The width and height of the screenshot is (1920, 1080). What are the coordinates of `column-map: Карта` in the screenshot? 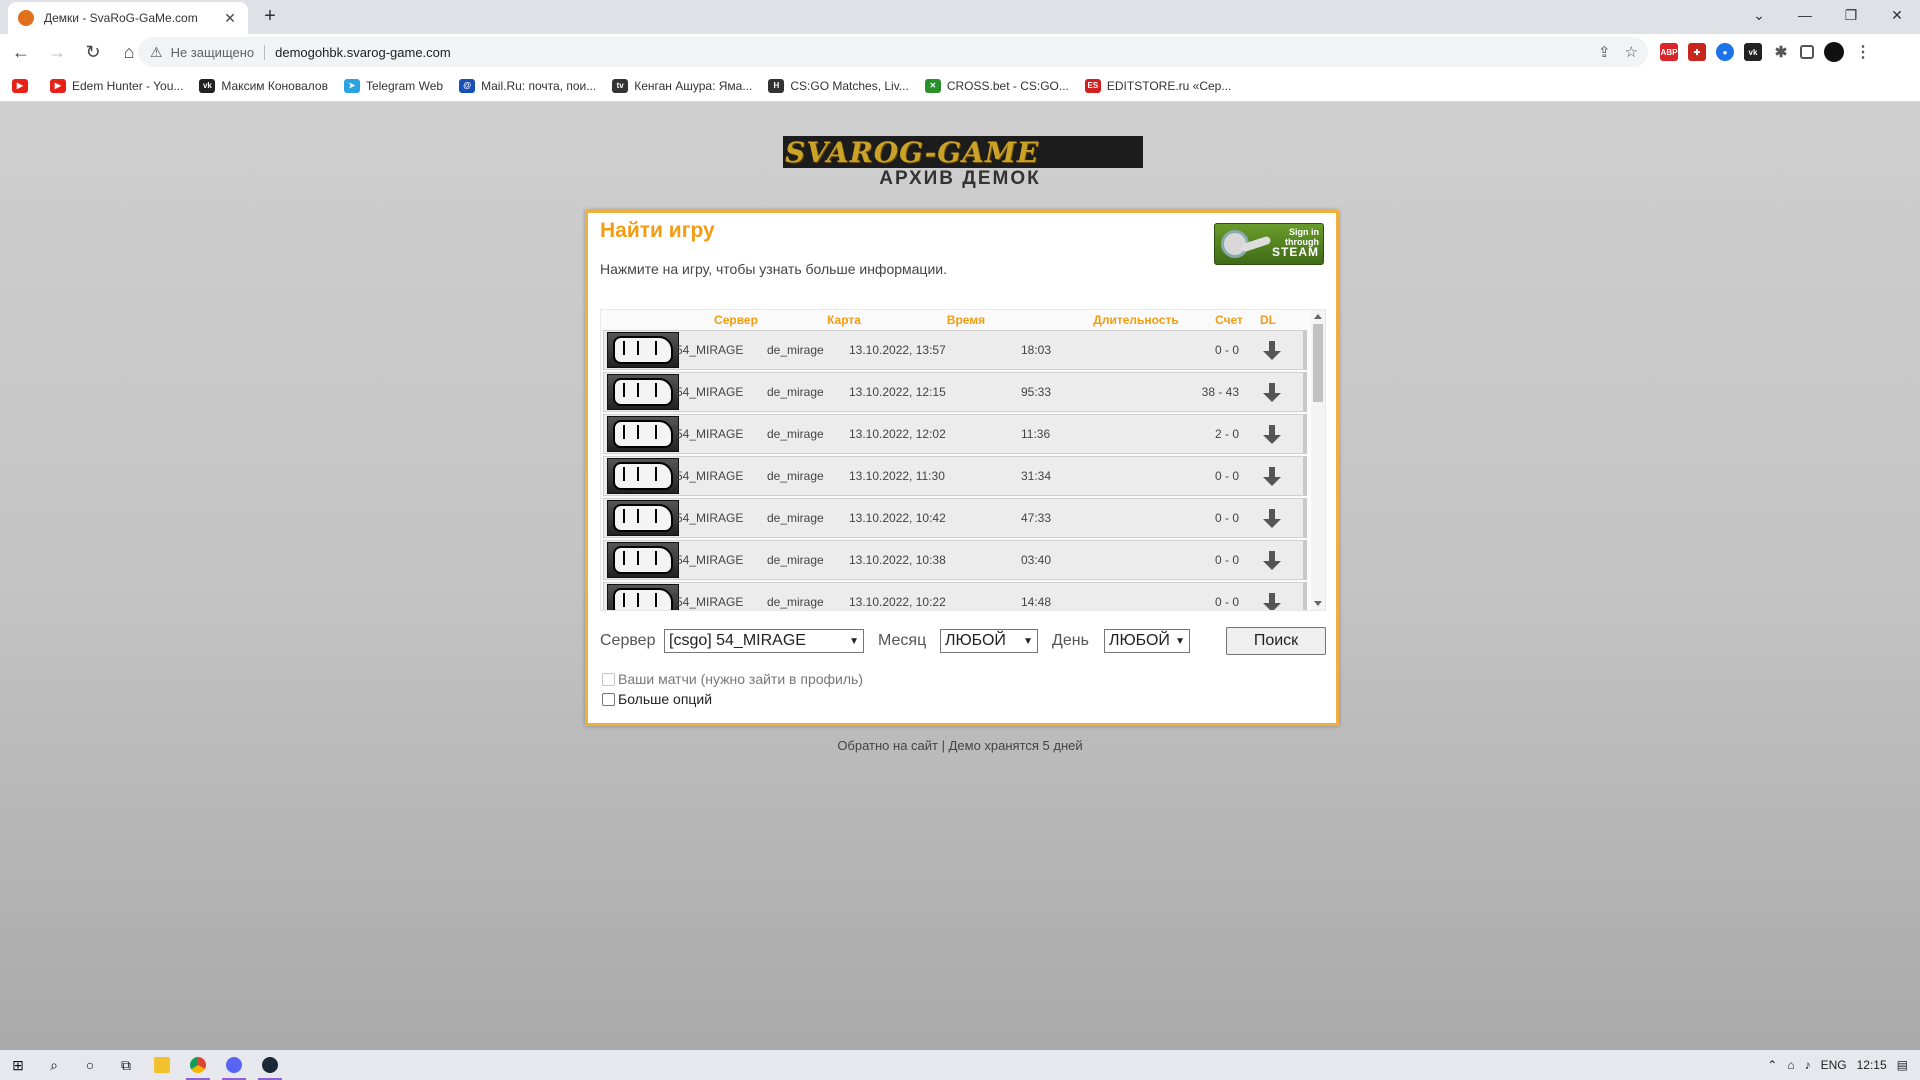 It's located at (844, 320).